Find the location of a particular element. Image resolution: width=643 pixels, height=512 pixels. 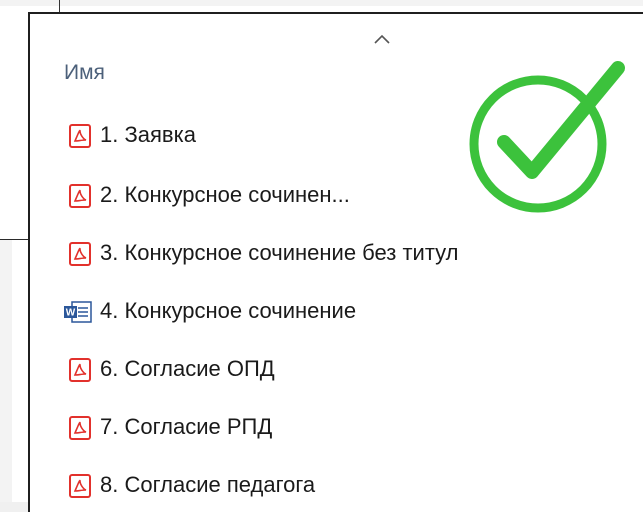

file-row: 8. Согласие педагога is located at coordinates (330, 486).